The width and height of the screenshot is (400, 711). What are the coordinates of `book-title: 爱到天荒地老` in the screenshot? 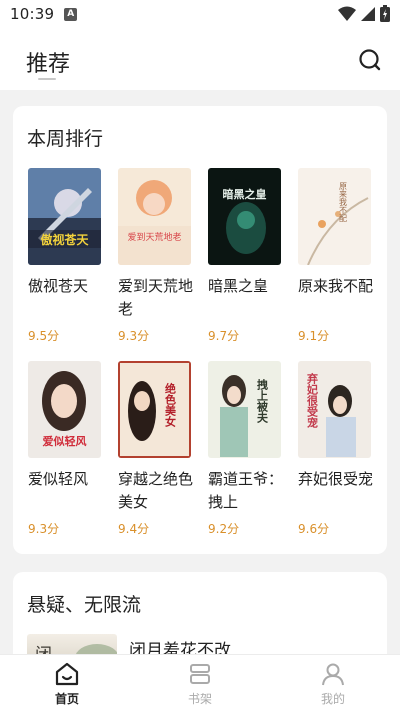 It's located at (156, 297).